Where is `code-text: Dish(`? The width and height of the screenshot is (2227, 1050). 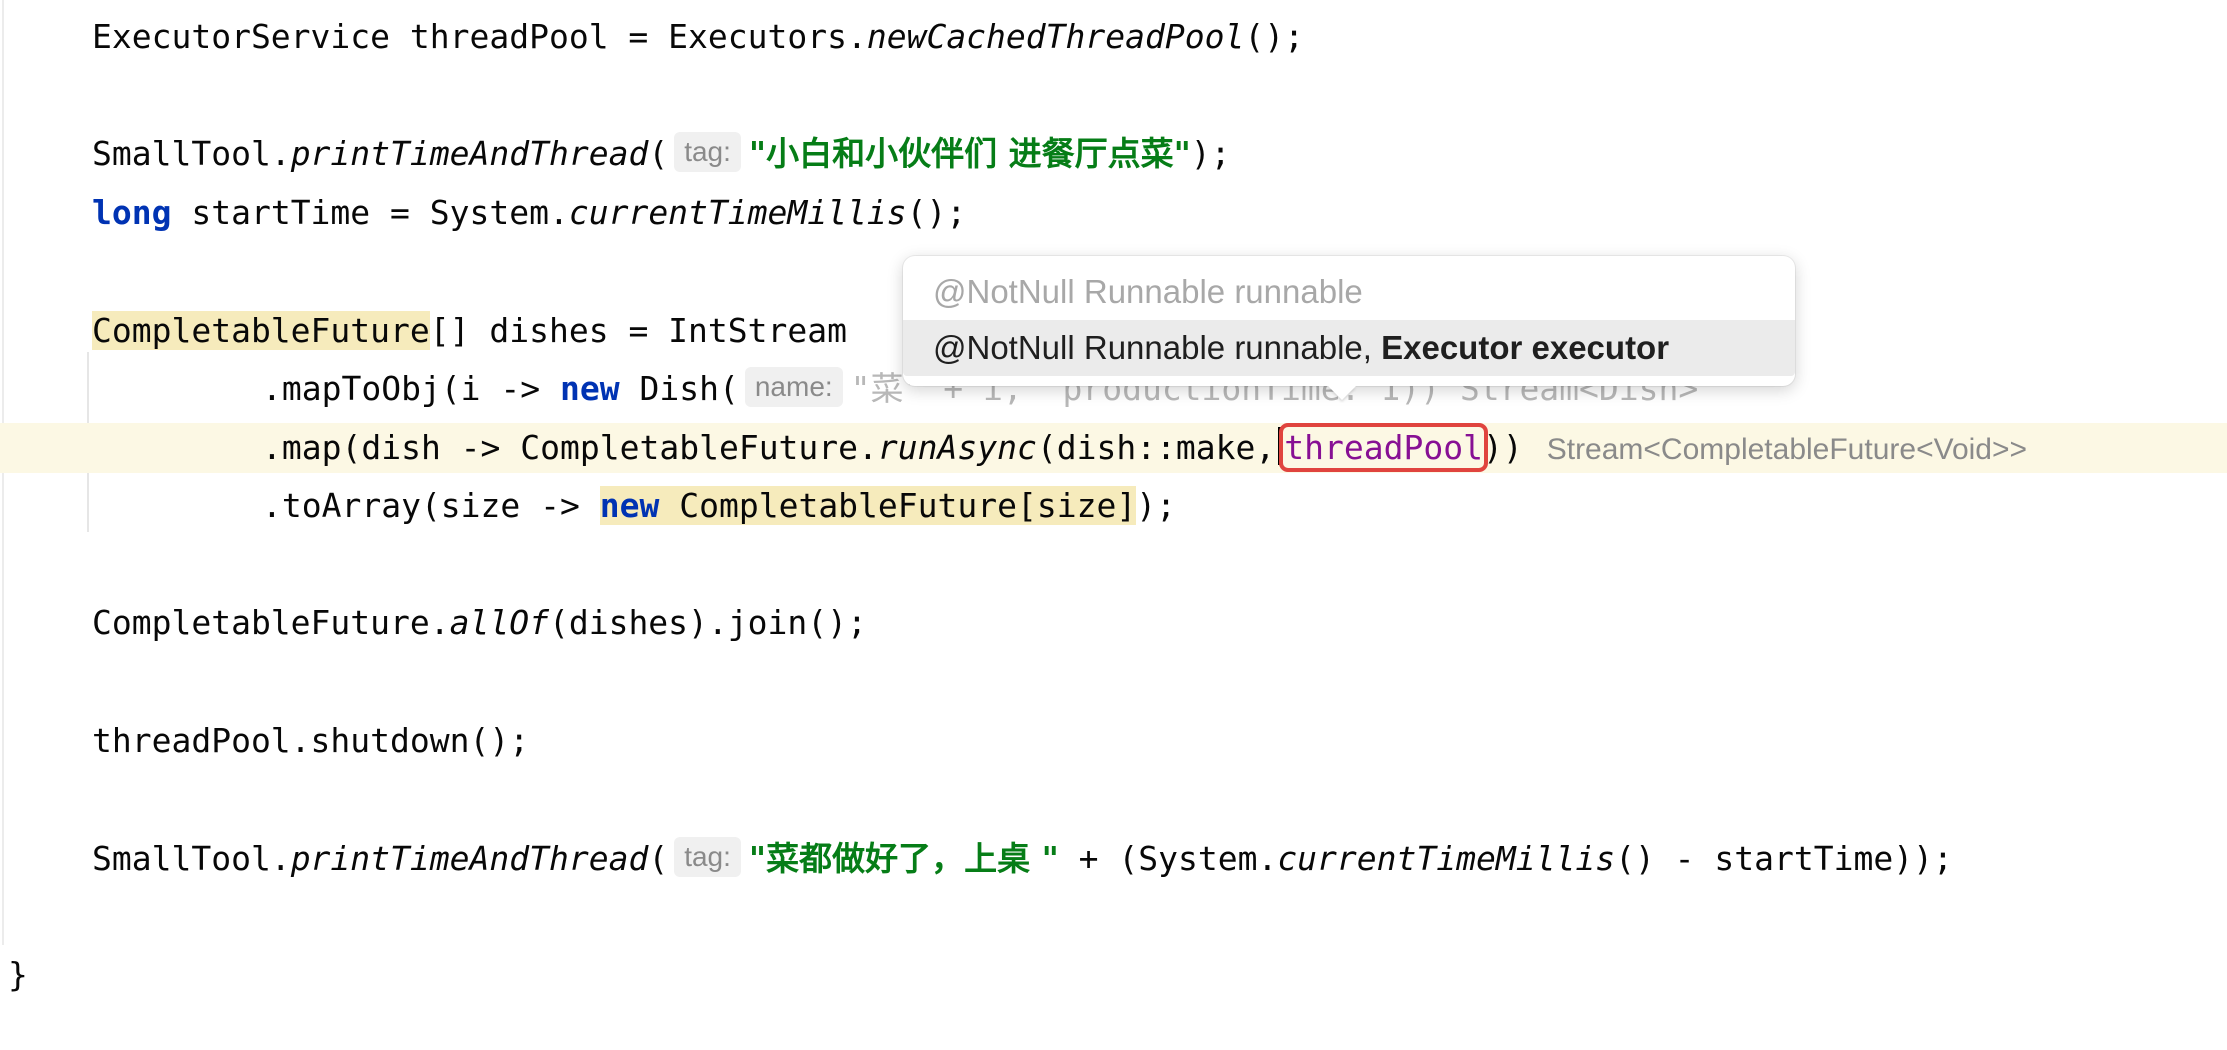
code-text: Dish( is located at coordinates (679, 388).